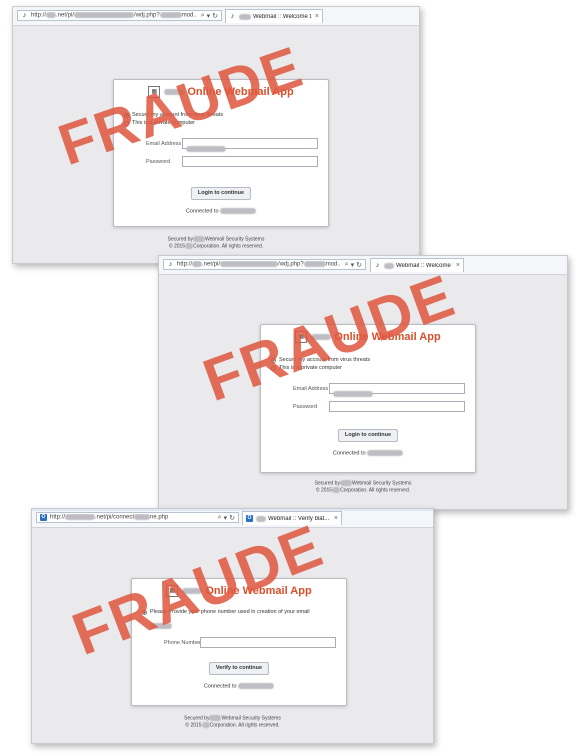  What do you see at coordinates (311, 389) in the screenshot?
I see `email-label: Email Address` at bounding box center [311, 389].